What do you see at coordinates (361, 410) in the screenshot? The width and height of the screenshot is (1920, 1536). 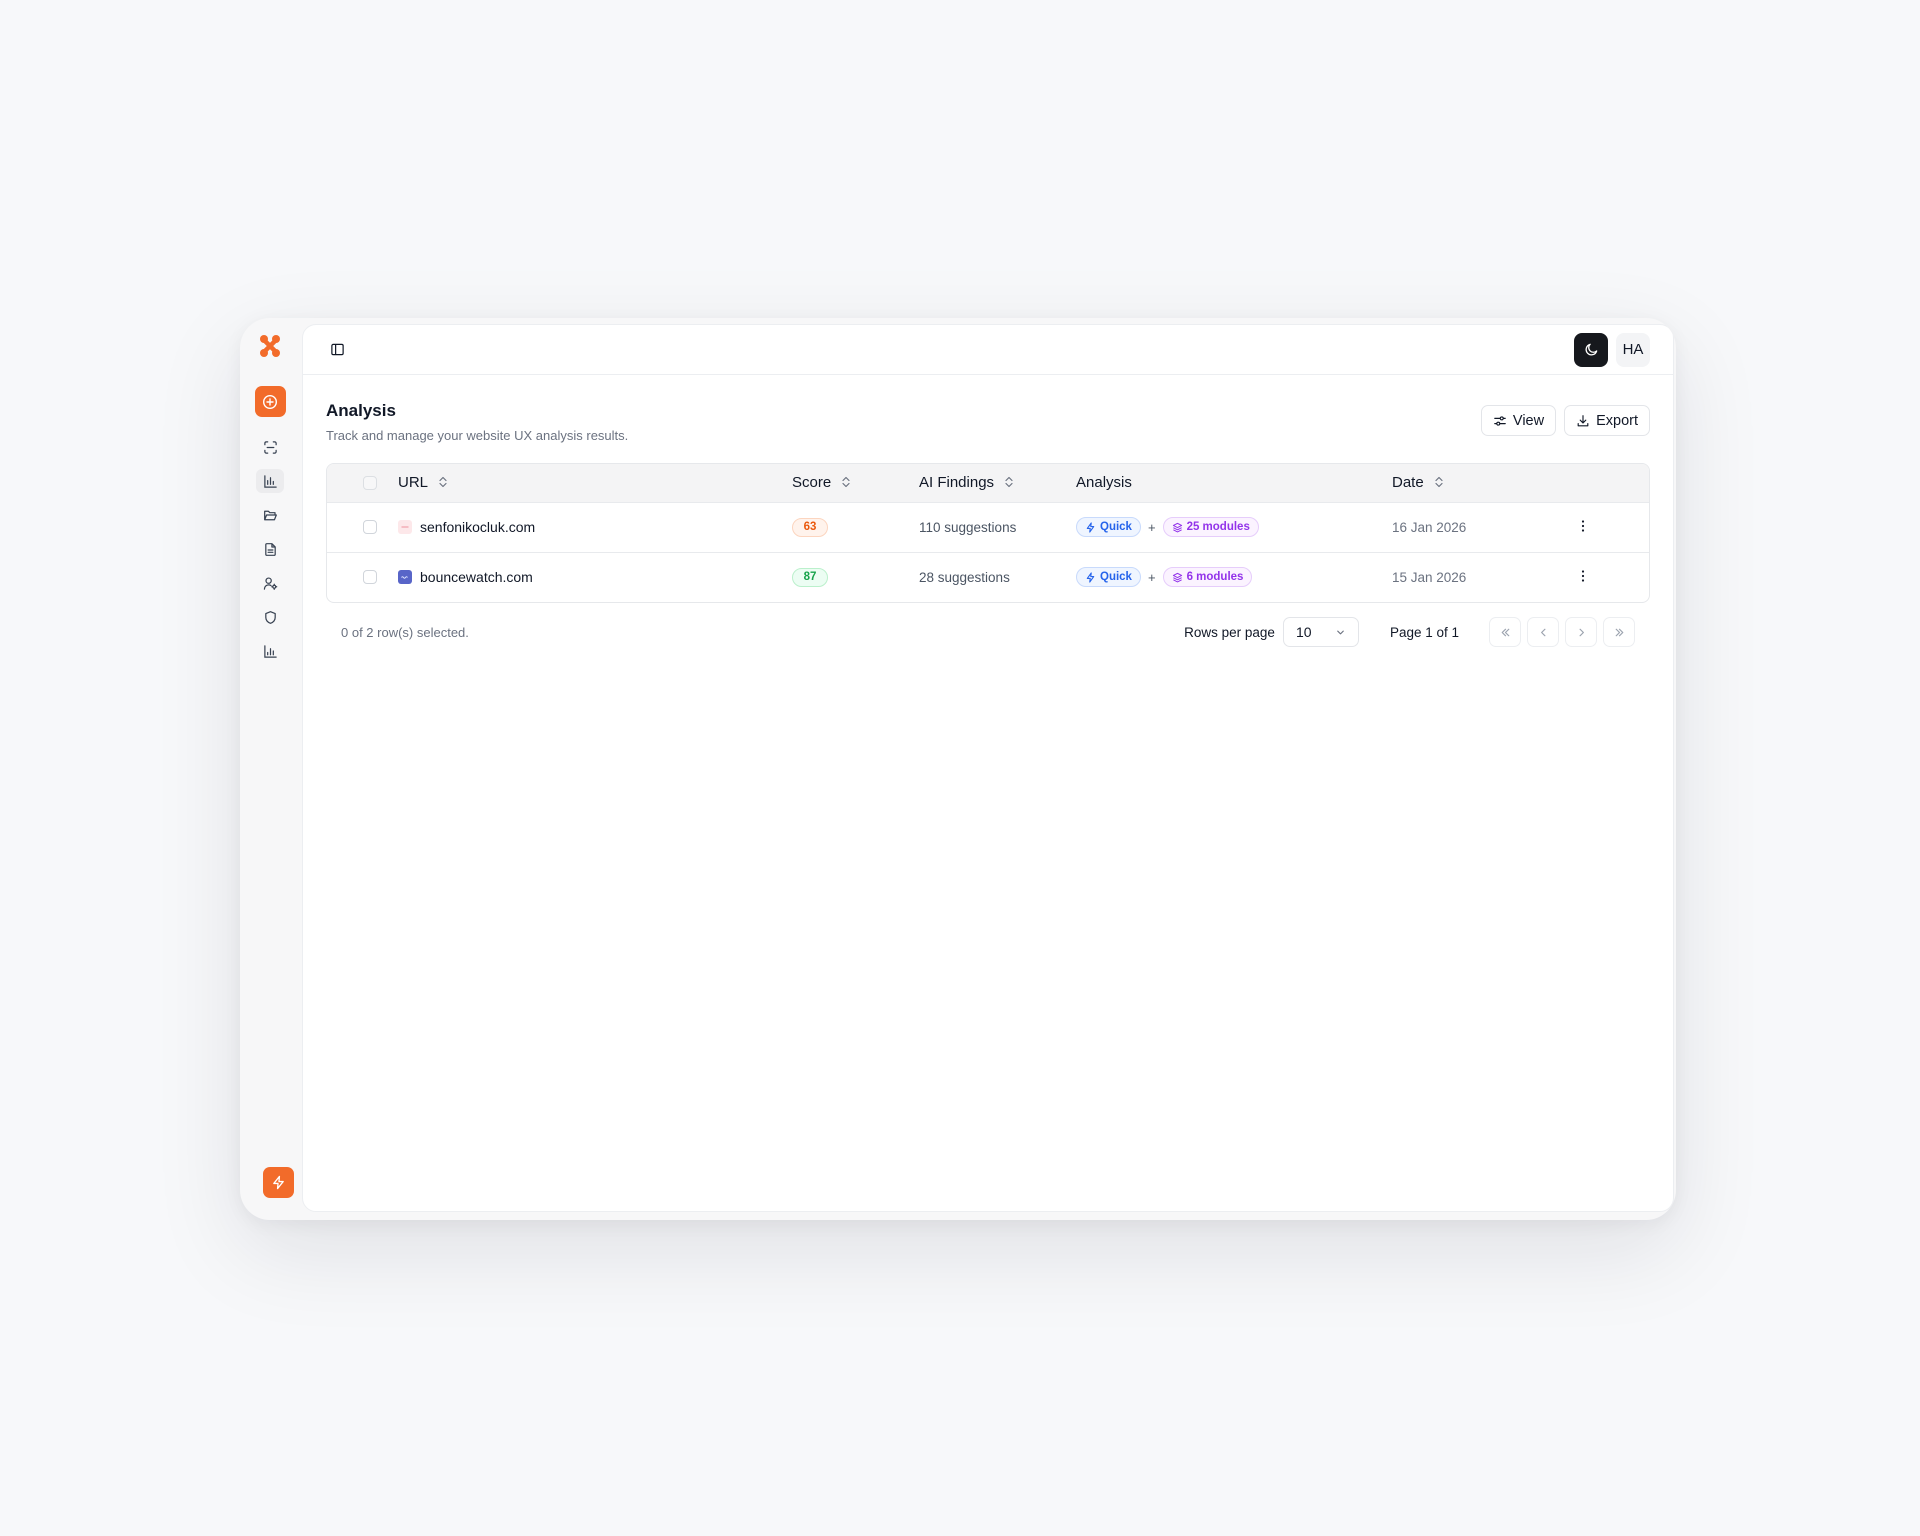 I see `page-title: Analysis` at bounding box center [361, 410].